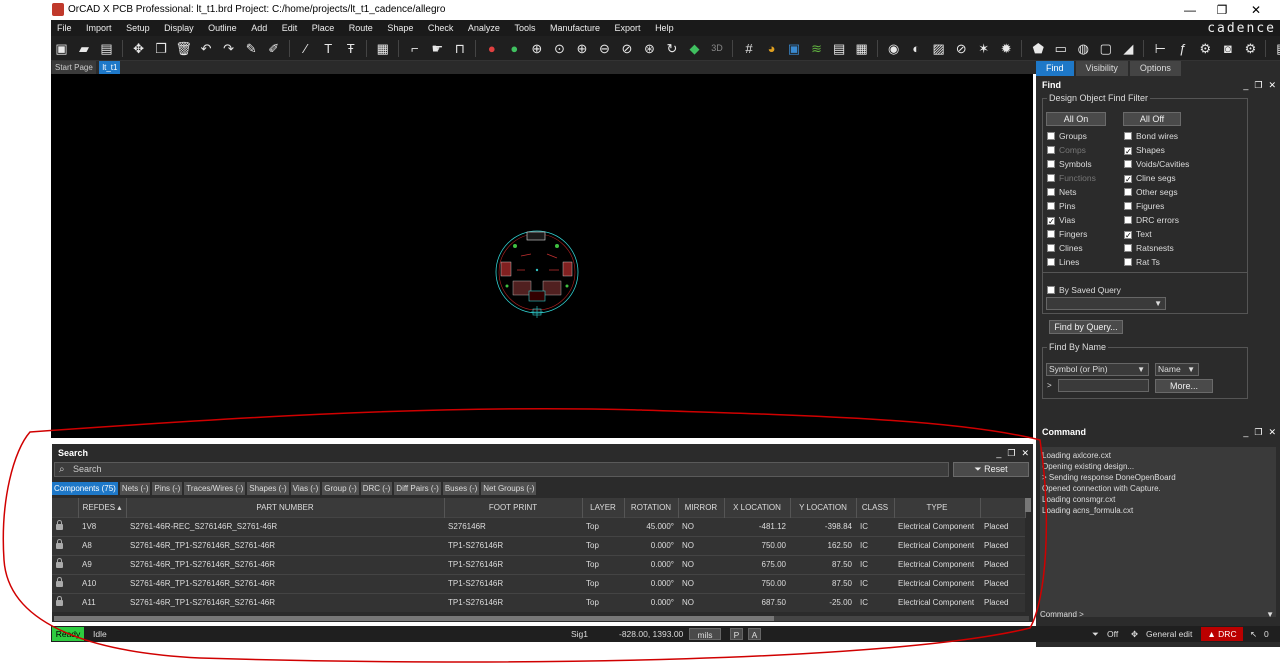  What do you see at coordinates (290, 28) in the screenshot?
I see `menu-edit: Edit` at bounding box center [290, 28].